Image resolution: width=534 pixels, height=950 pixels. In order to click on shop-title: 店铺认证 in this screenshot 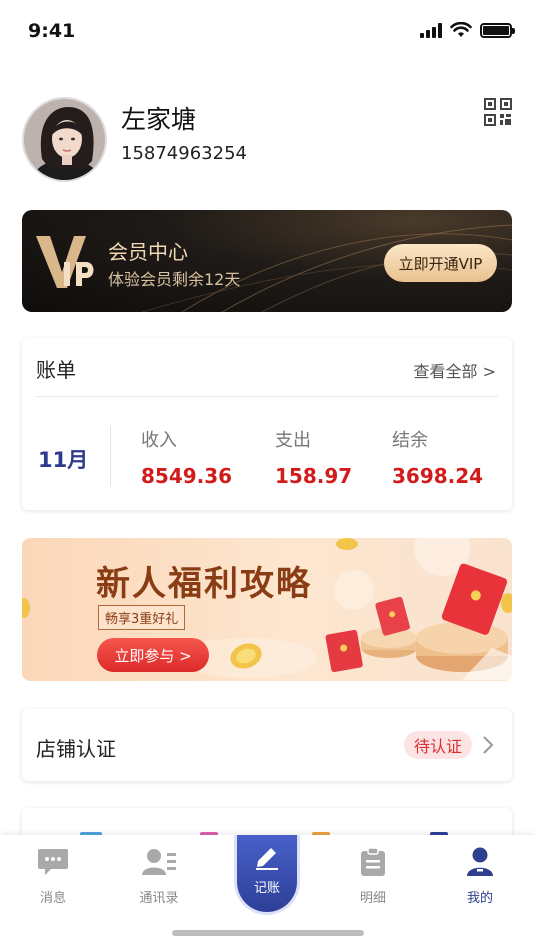, I will do `click(76, 749)`.